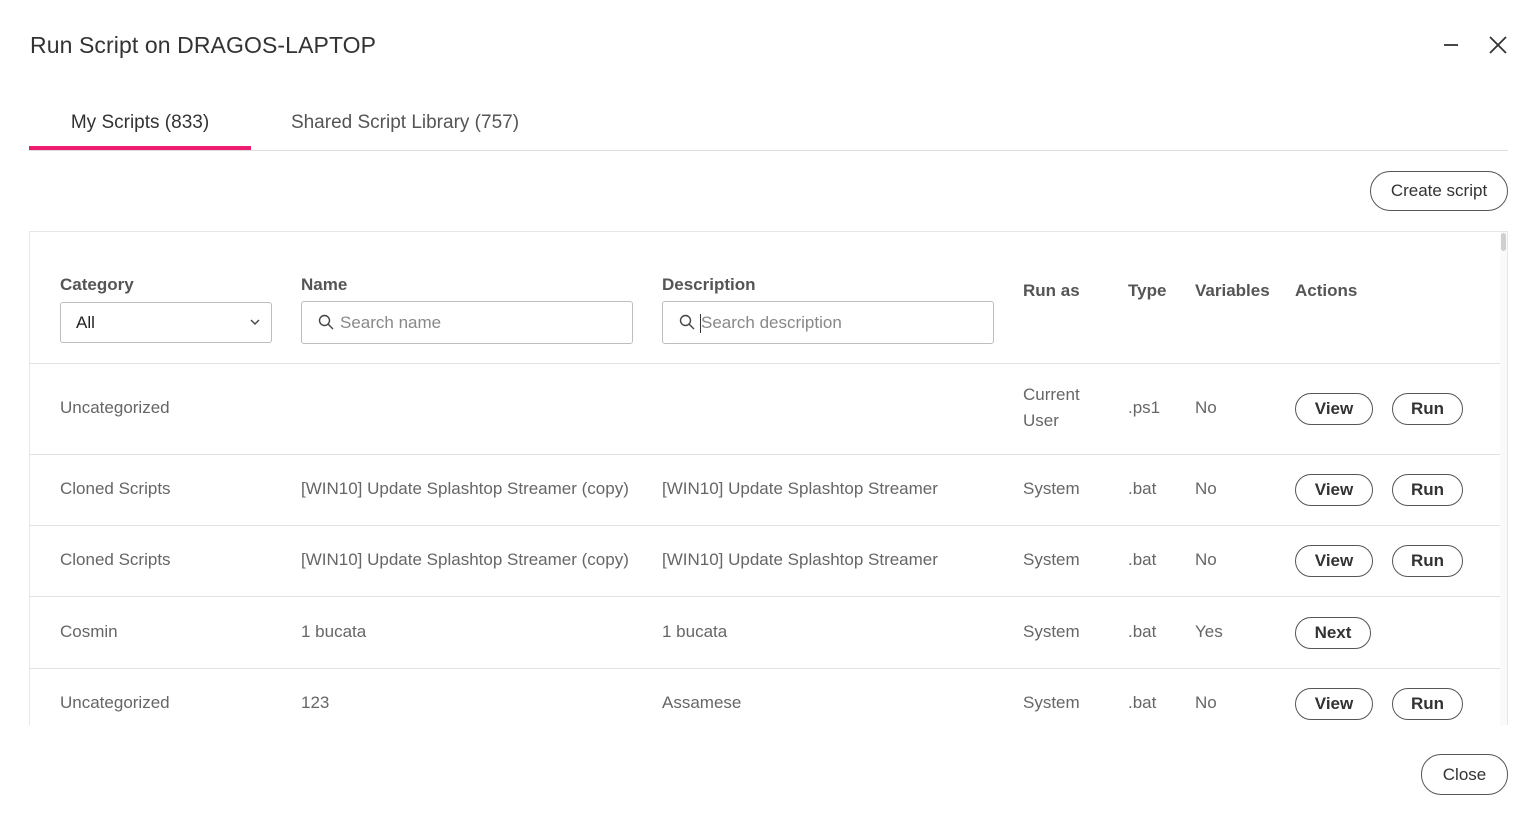 This screenshot has width=1537, height=824. Describe the element at coordinates (315, 702) in the screenshot. I see `cell-name: 123` at that location.